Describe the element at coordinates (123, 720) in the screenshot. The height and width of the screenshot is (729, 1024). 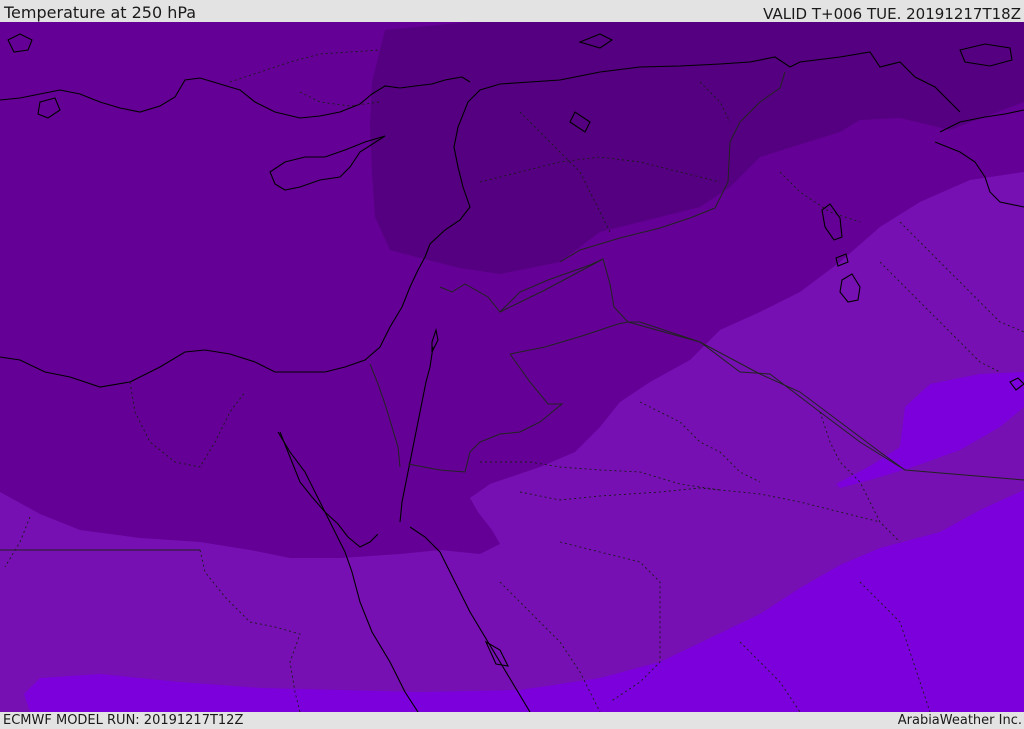
I see `model-run-label: ECMWF MODEL RUN: 20191217T12Z` at that location.